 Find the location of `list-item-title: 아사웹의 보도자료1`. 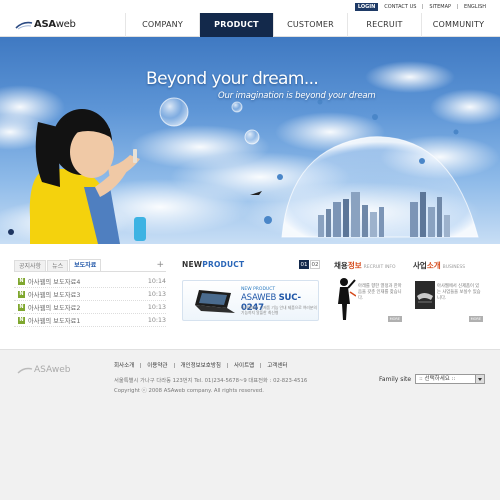

list-item-title: 아사웹의 보도자료1 is located at coordinates (87, 320).